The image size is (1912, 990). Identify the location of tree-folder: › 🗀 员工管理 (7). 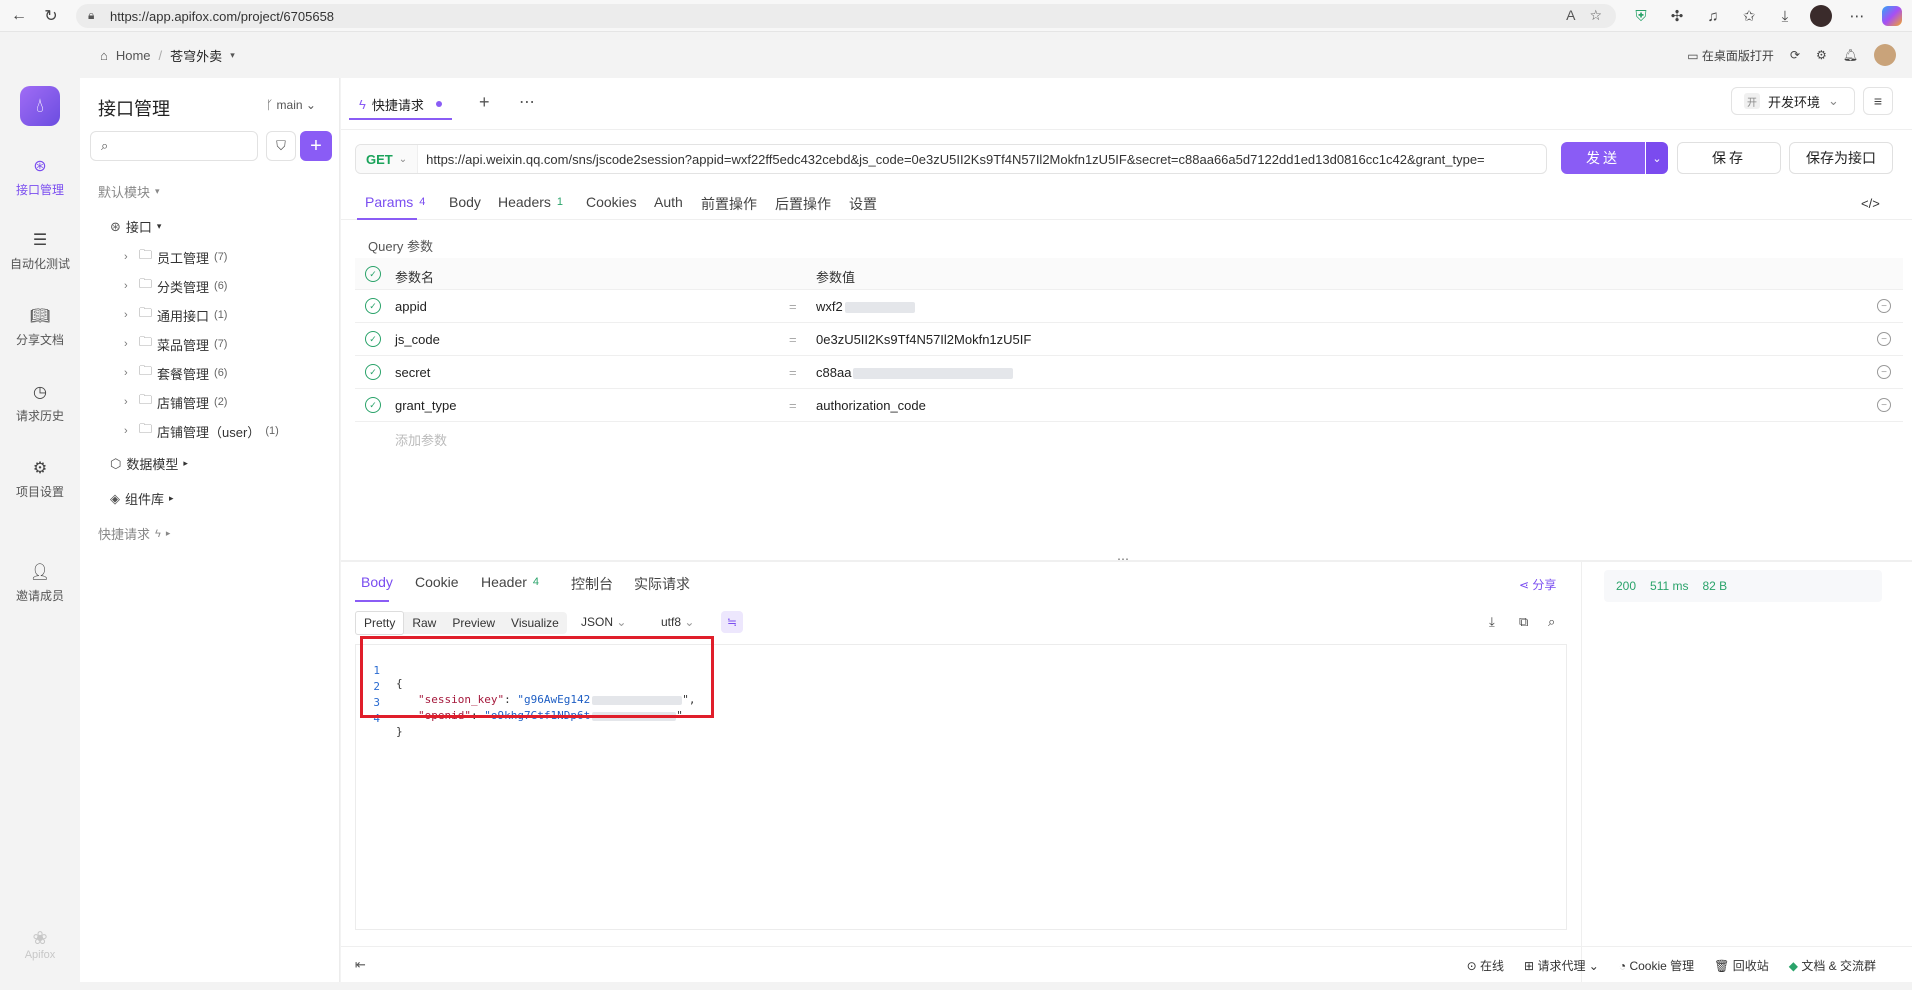
(175, 257).